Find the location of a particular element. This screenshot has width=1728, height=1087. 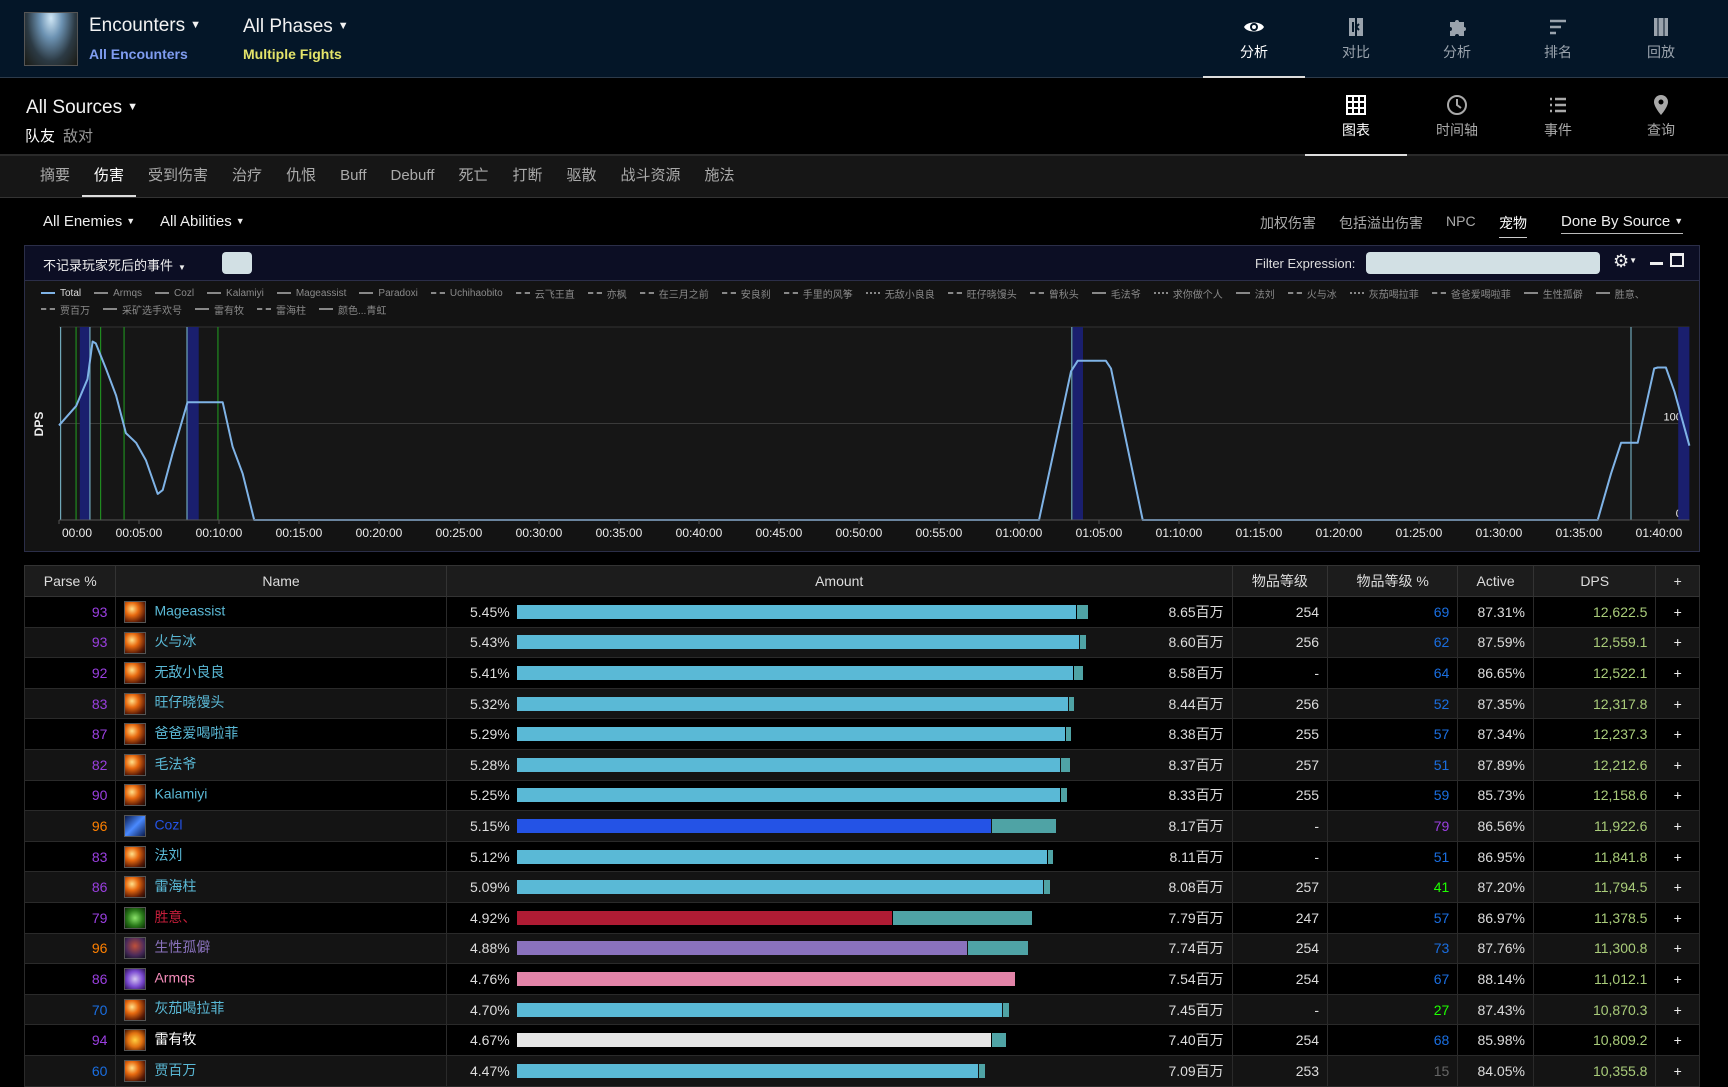

player-name: Kalamiyi is located at coordinates (180, 794).